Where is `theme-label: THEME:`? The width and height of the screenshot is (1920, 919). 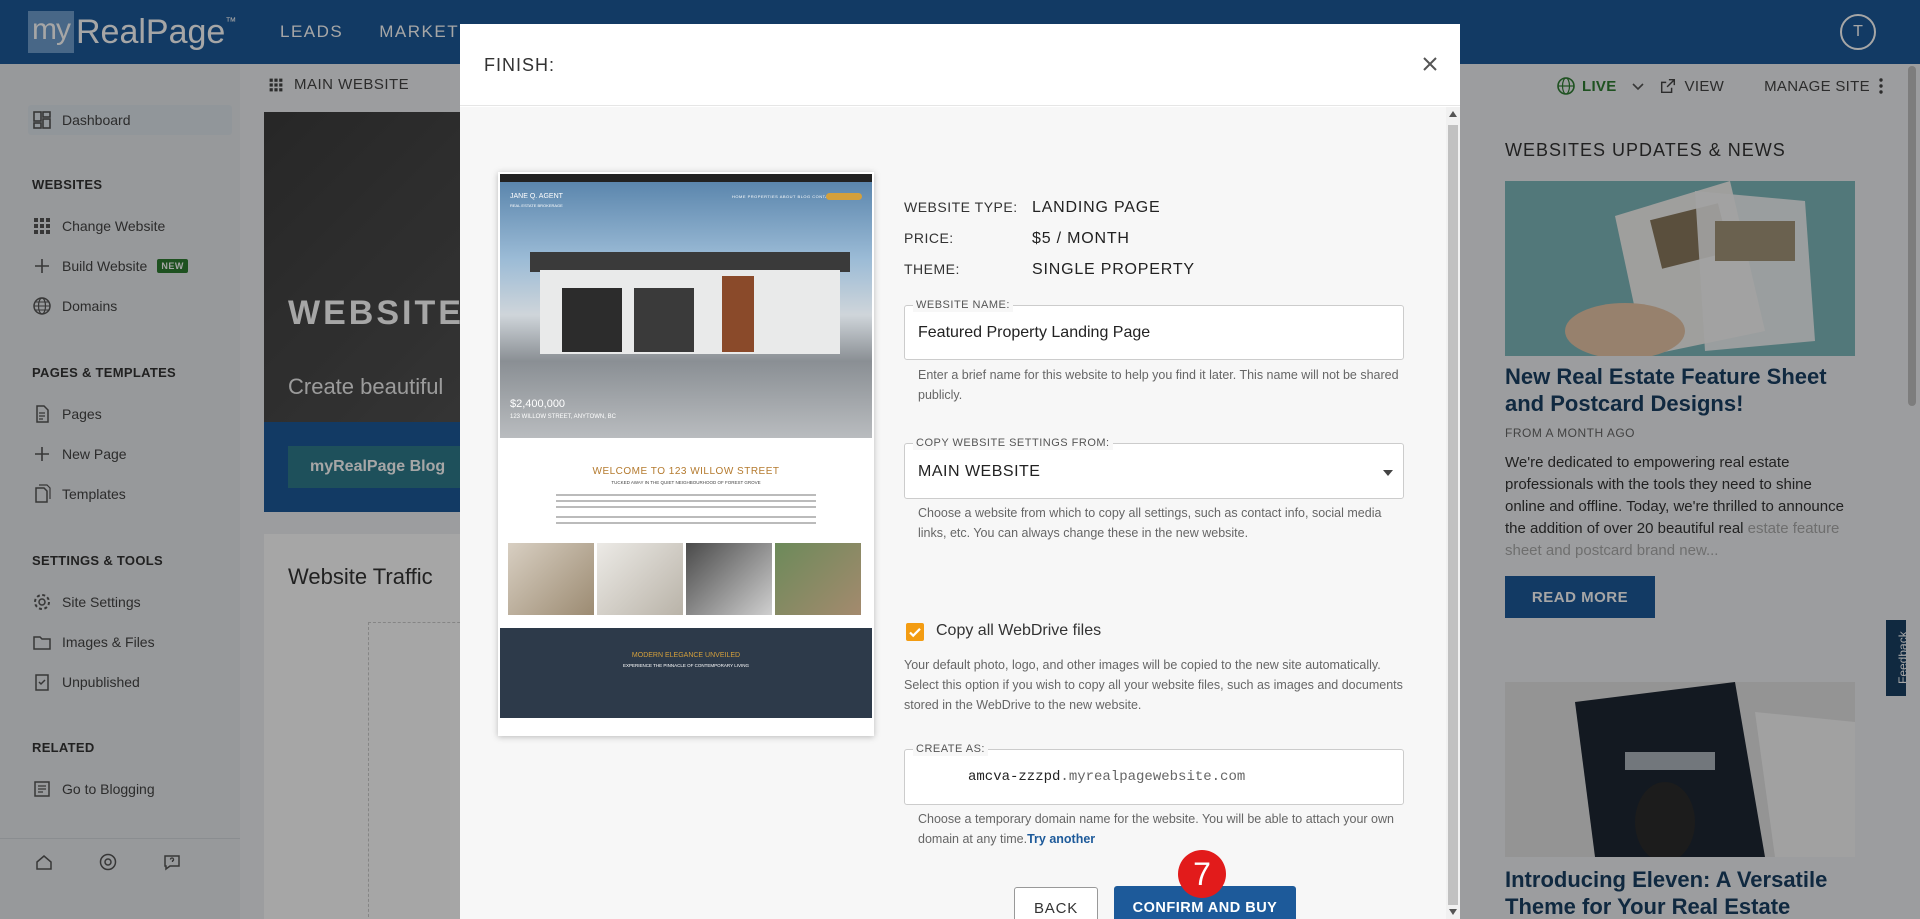 theme-label: THEME: is located at coordinates (932, 269).